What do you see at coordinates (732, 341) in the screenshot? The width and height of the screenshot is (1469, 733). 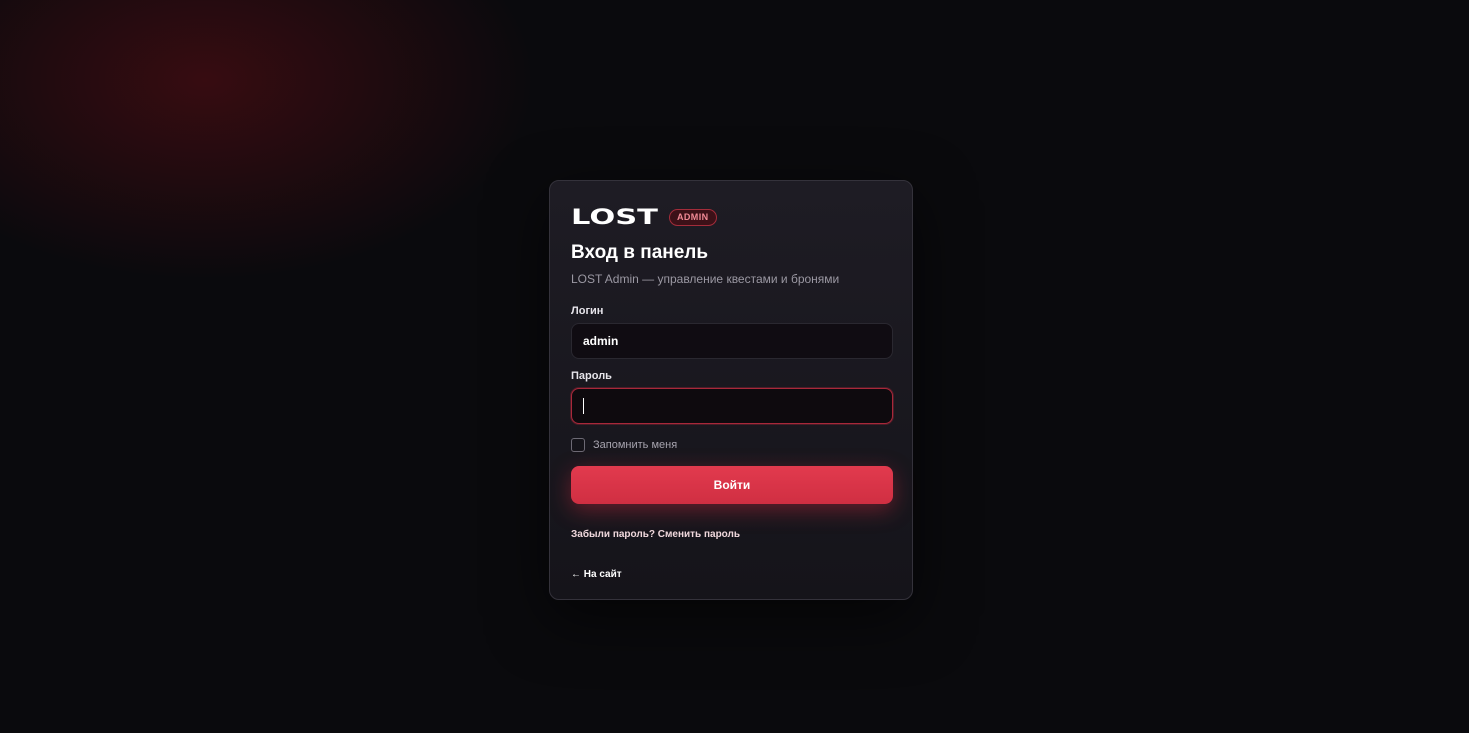 I see `login-input` at bounding box center [732, 341].